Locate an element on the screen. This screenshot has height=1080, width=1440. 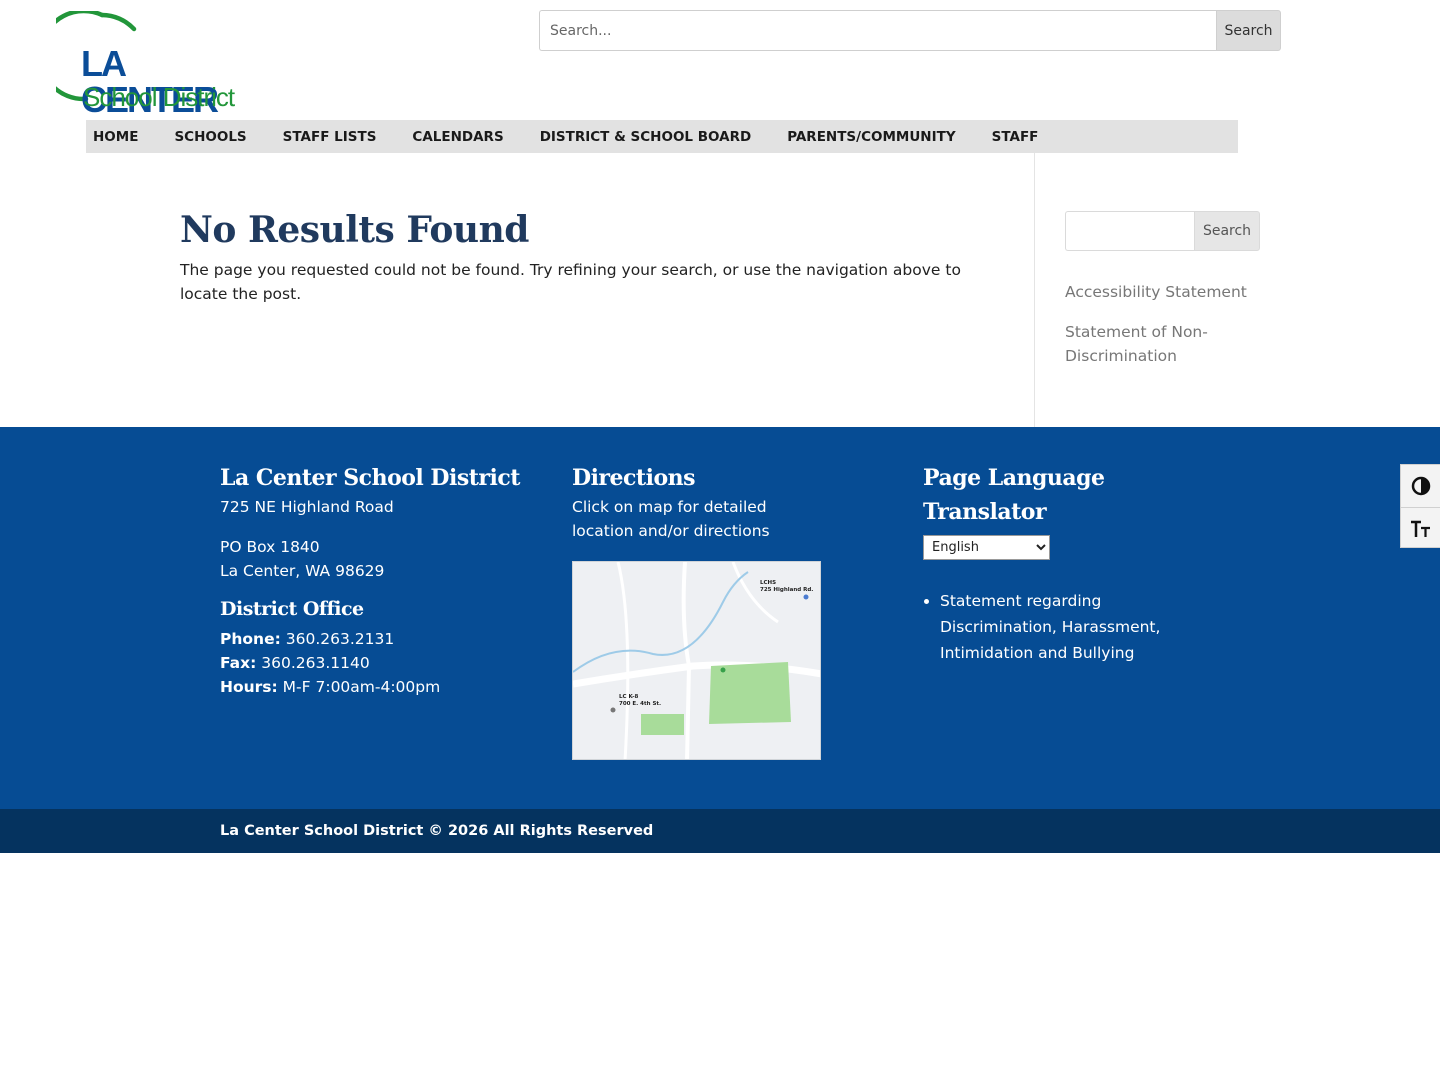
district-office-title: District Office is located at coordinates (292, 609).